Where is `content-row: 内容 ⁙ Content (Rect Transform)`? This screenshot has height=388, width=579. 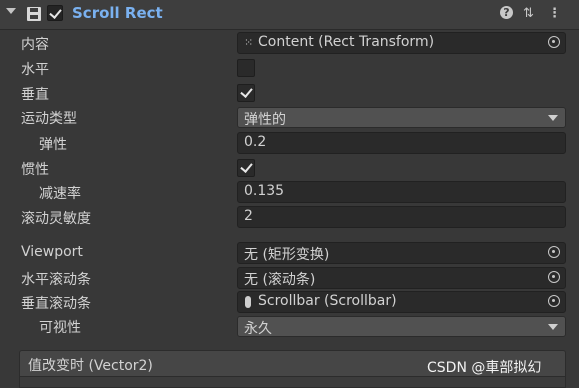 content-row: 内容 ⁙ Content (Rect Transform) is located at coordinates (289, 43).